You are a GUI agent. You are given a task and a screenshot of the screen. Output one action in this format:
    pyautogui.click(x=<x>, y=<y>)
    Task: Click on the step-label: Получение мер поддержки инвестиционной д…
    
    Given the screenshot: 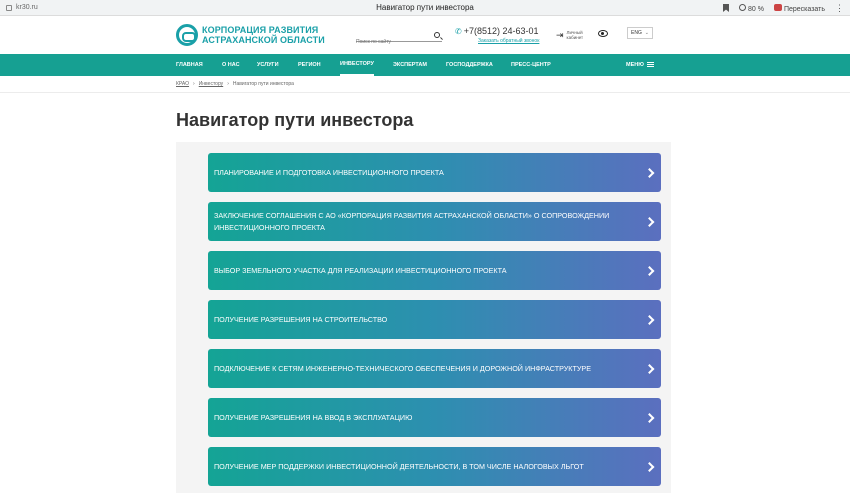 What is the action you would take?
    pyautogui.click(x=399, y=466)
    